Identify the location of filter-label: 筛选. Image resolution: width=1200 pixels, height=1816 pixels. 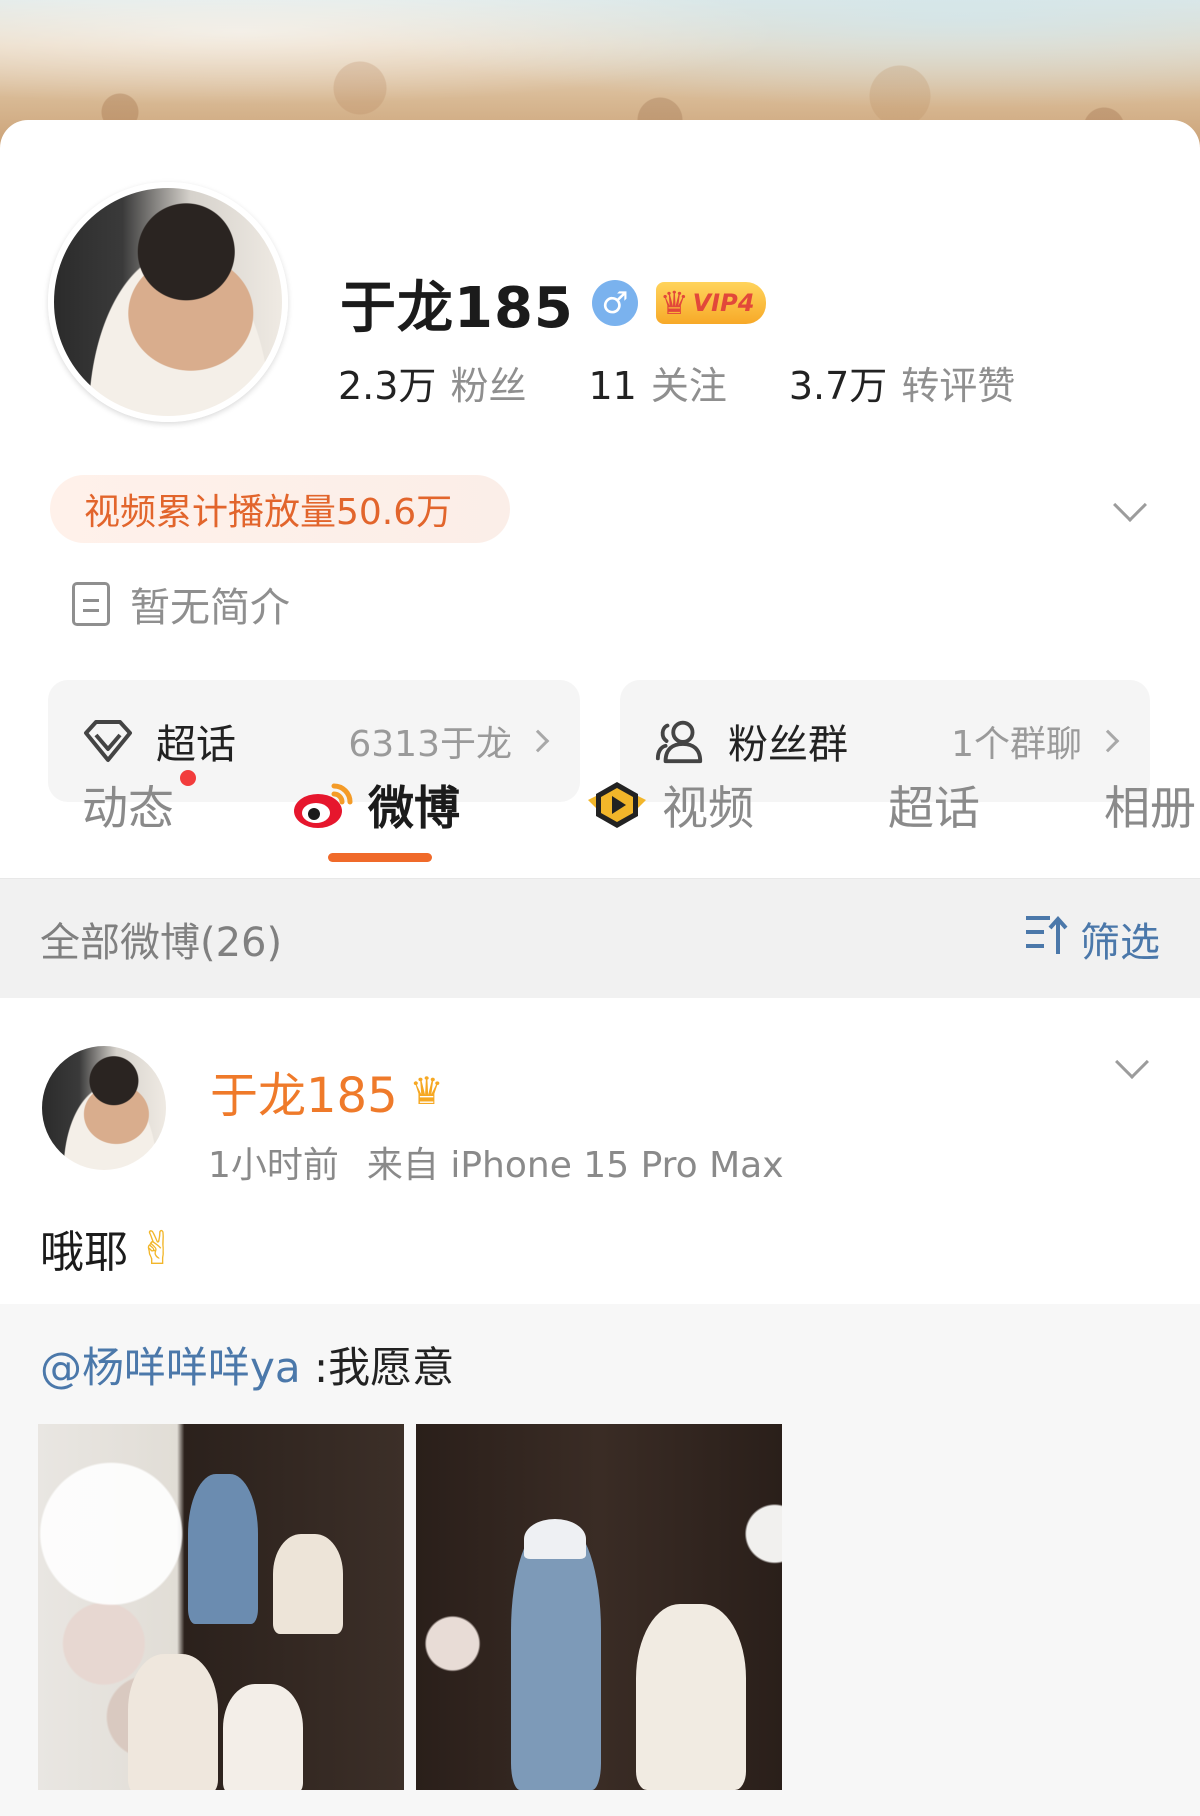
(1120, 942).